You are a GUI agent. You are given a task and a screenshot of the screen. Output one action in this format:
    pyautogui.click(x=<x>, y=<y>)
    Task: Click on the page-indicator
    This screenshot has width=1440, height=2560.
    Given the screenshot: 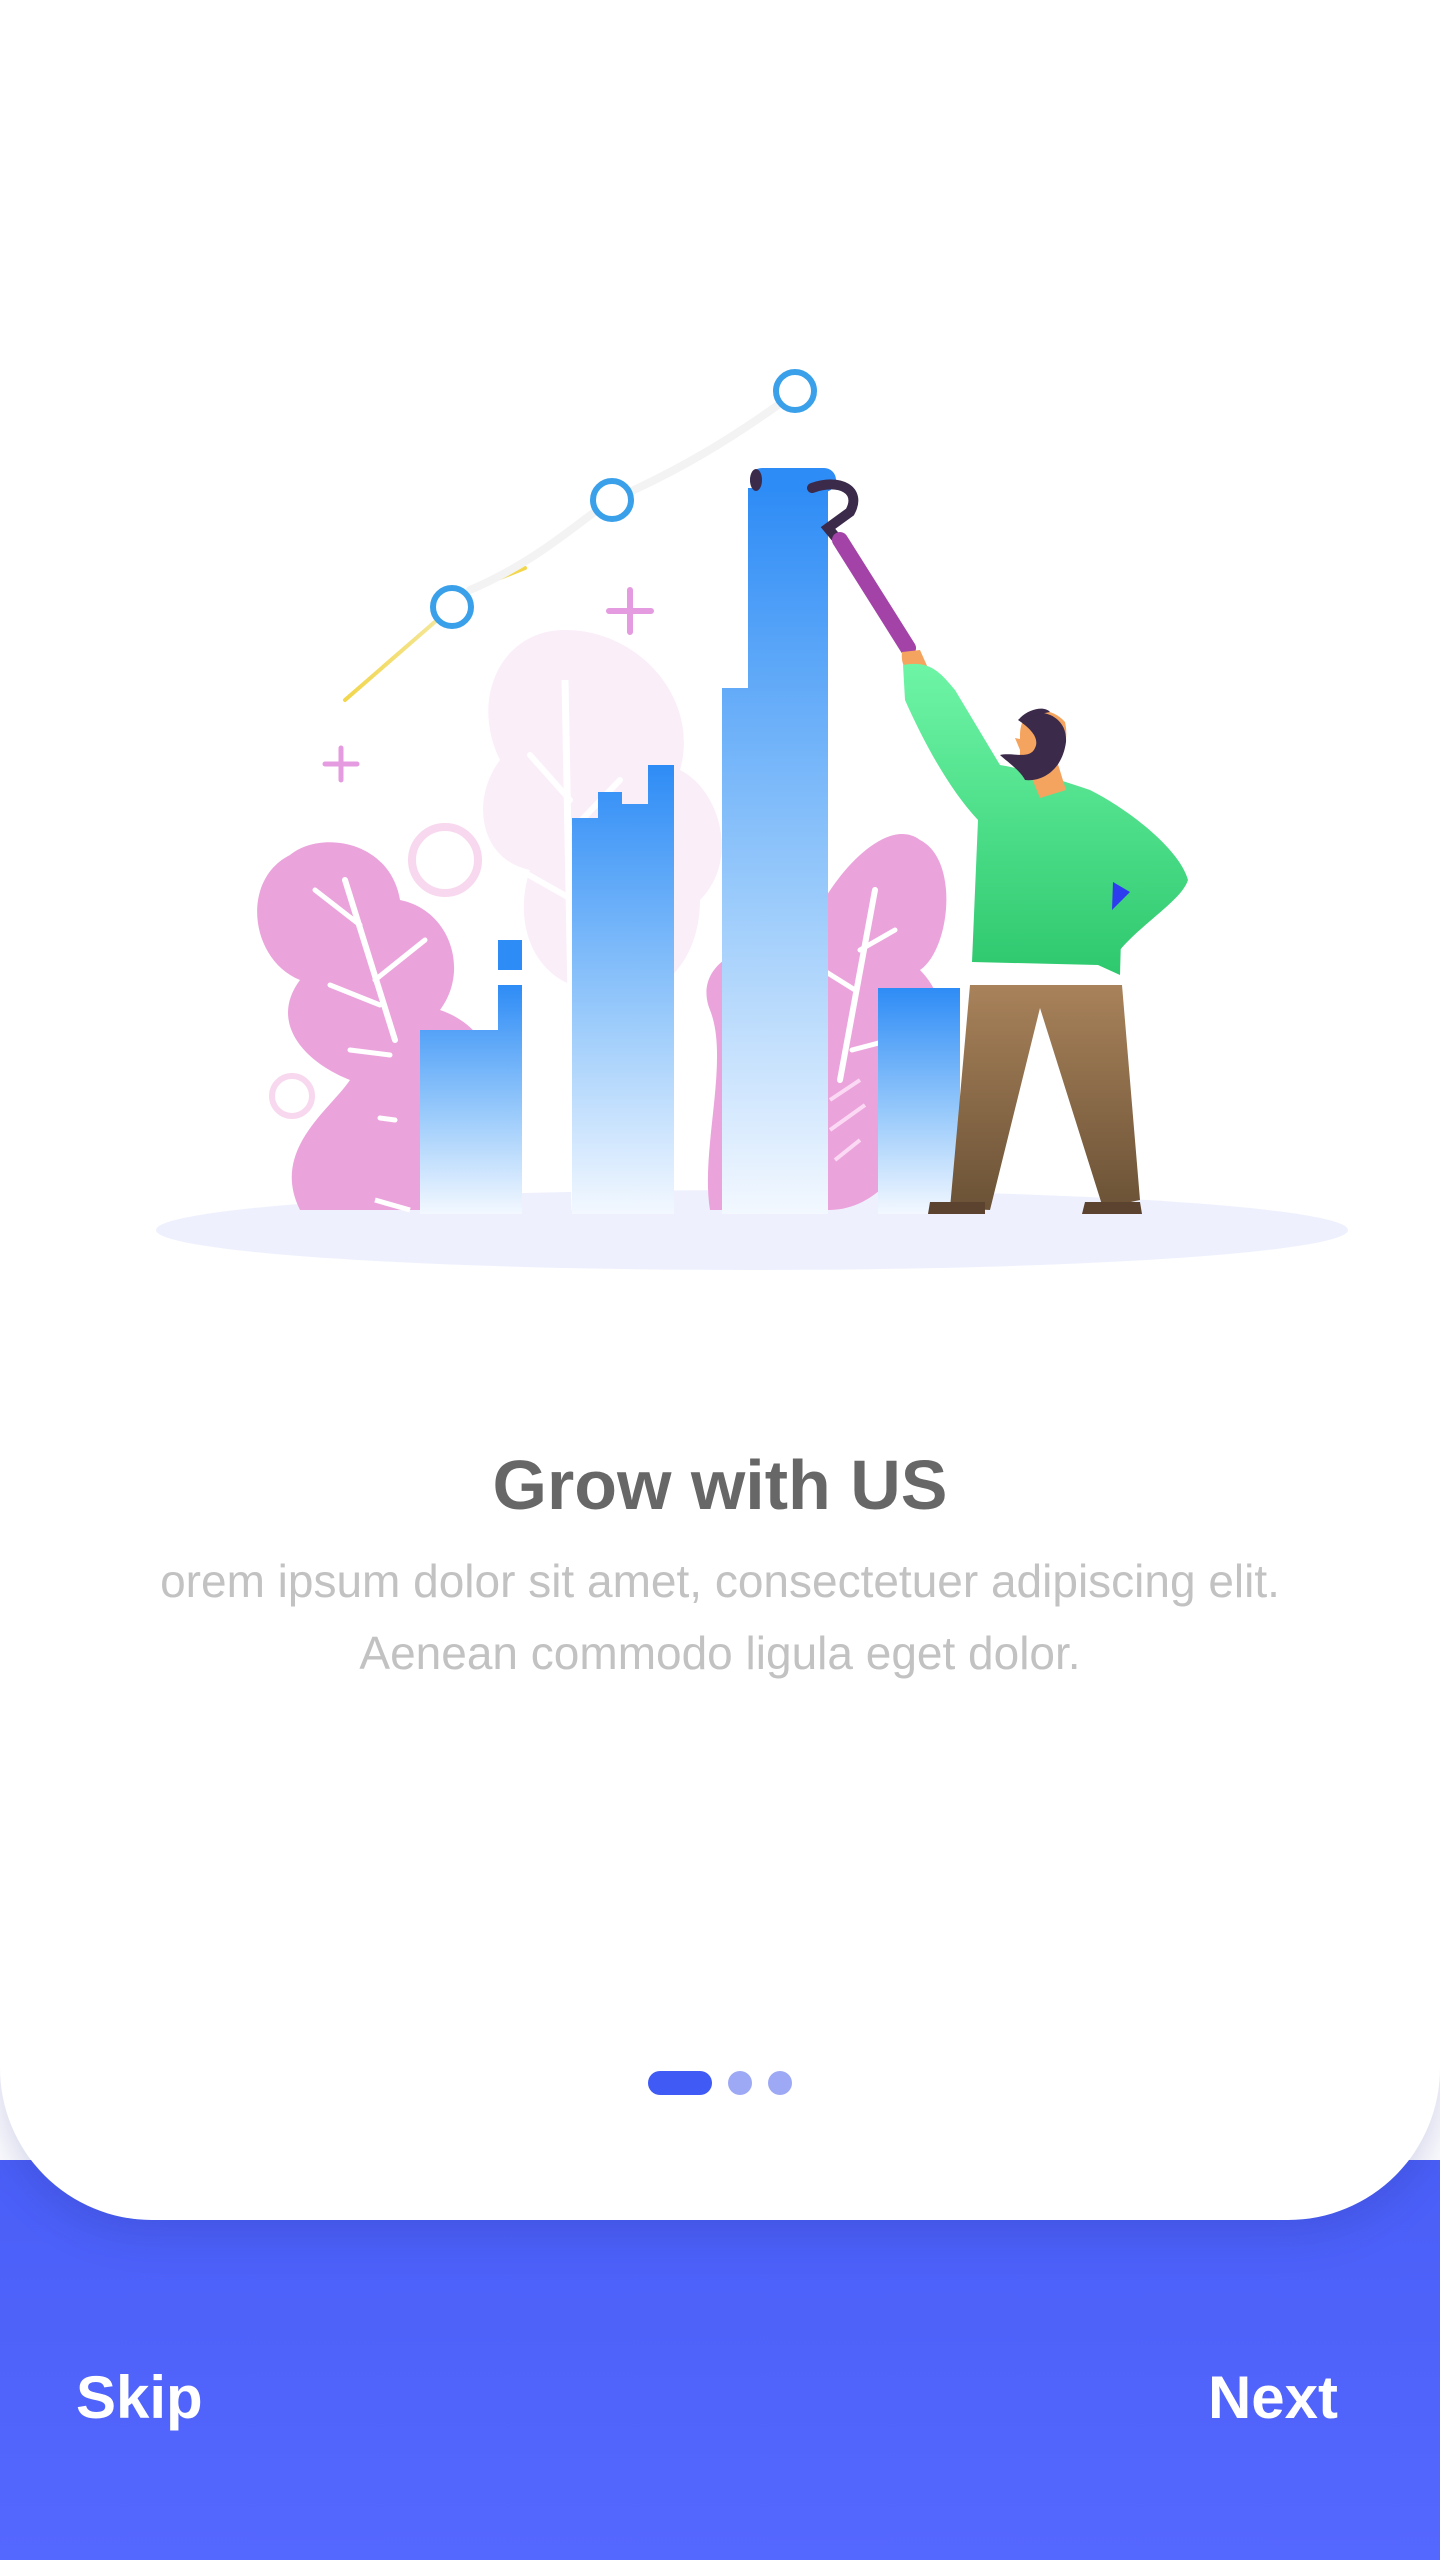 What is the action you would take?
    pyautogui.click(x=720, y=2083)
    